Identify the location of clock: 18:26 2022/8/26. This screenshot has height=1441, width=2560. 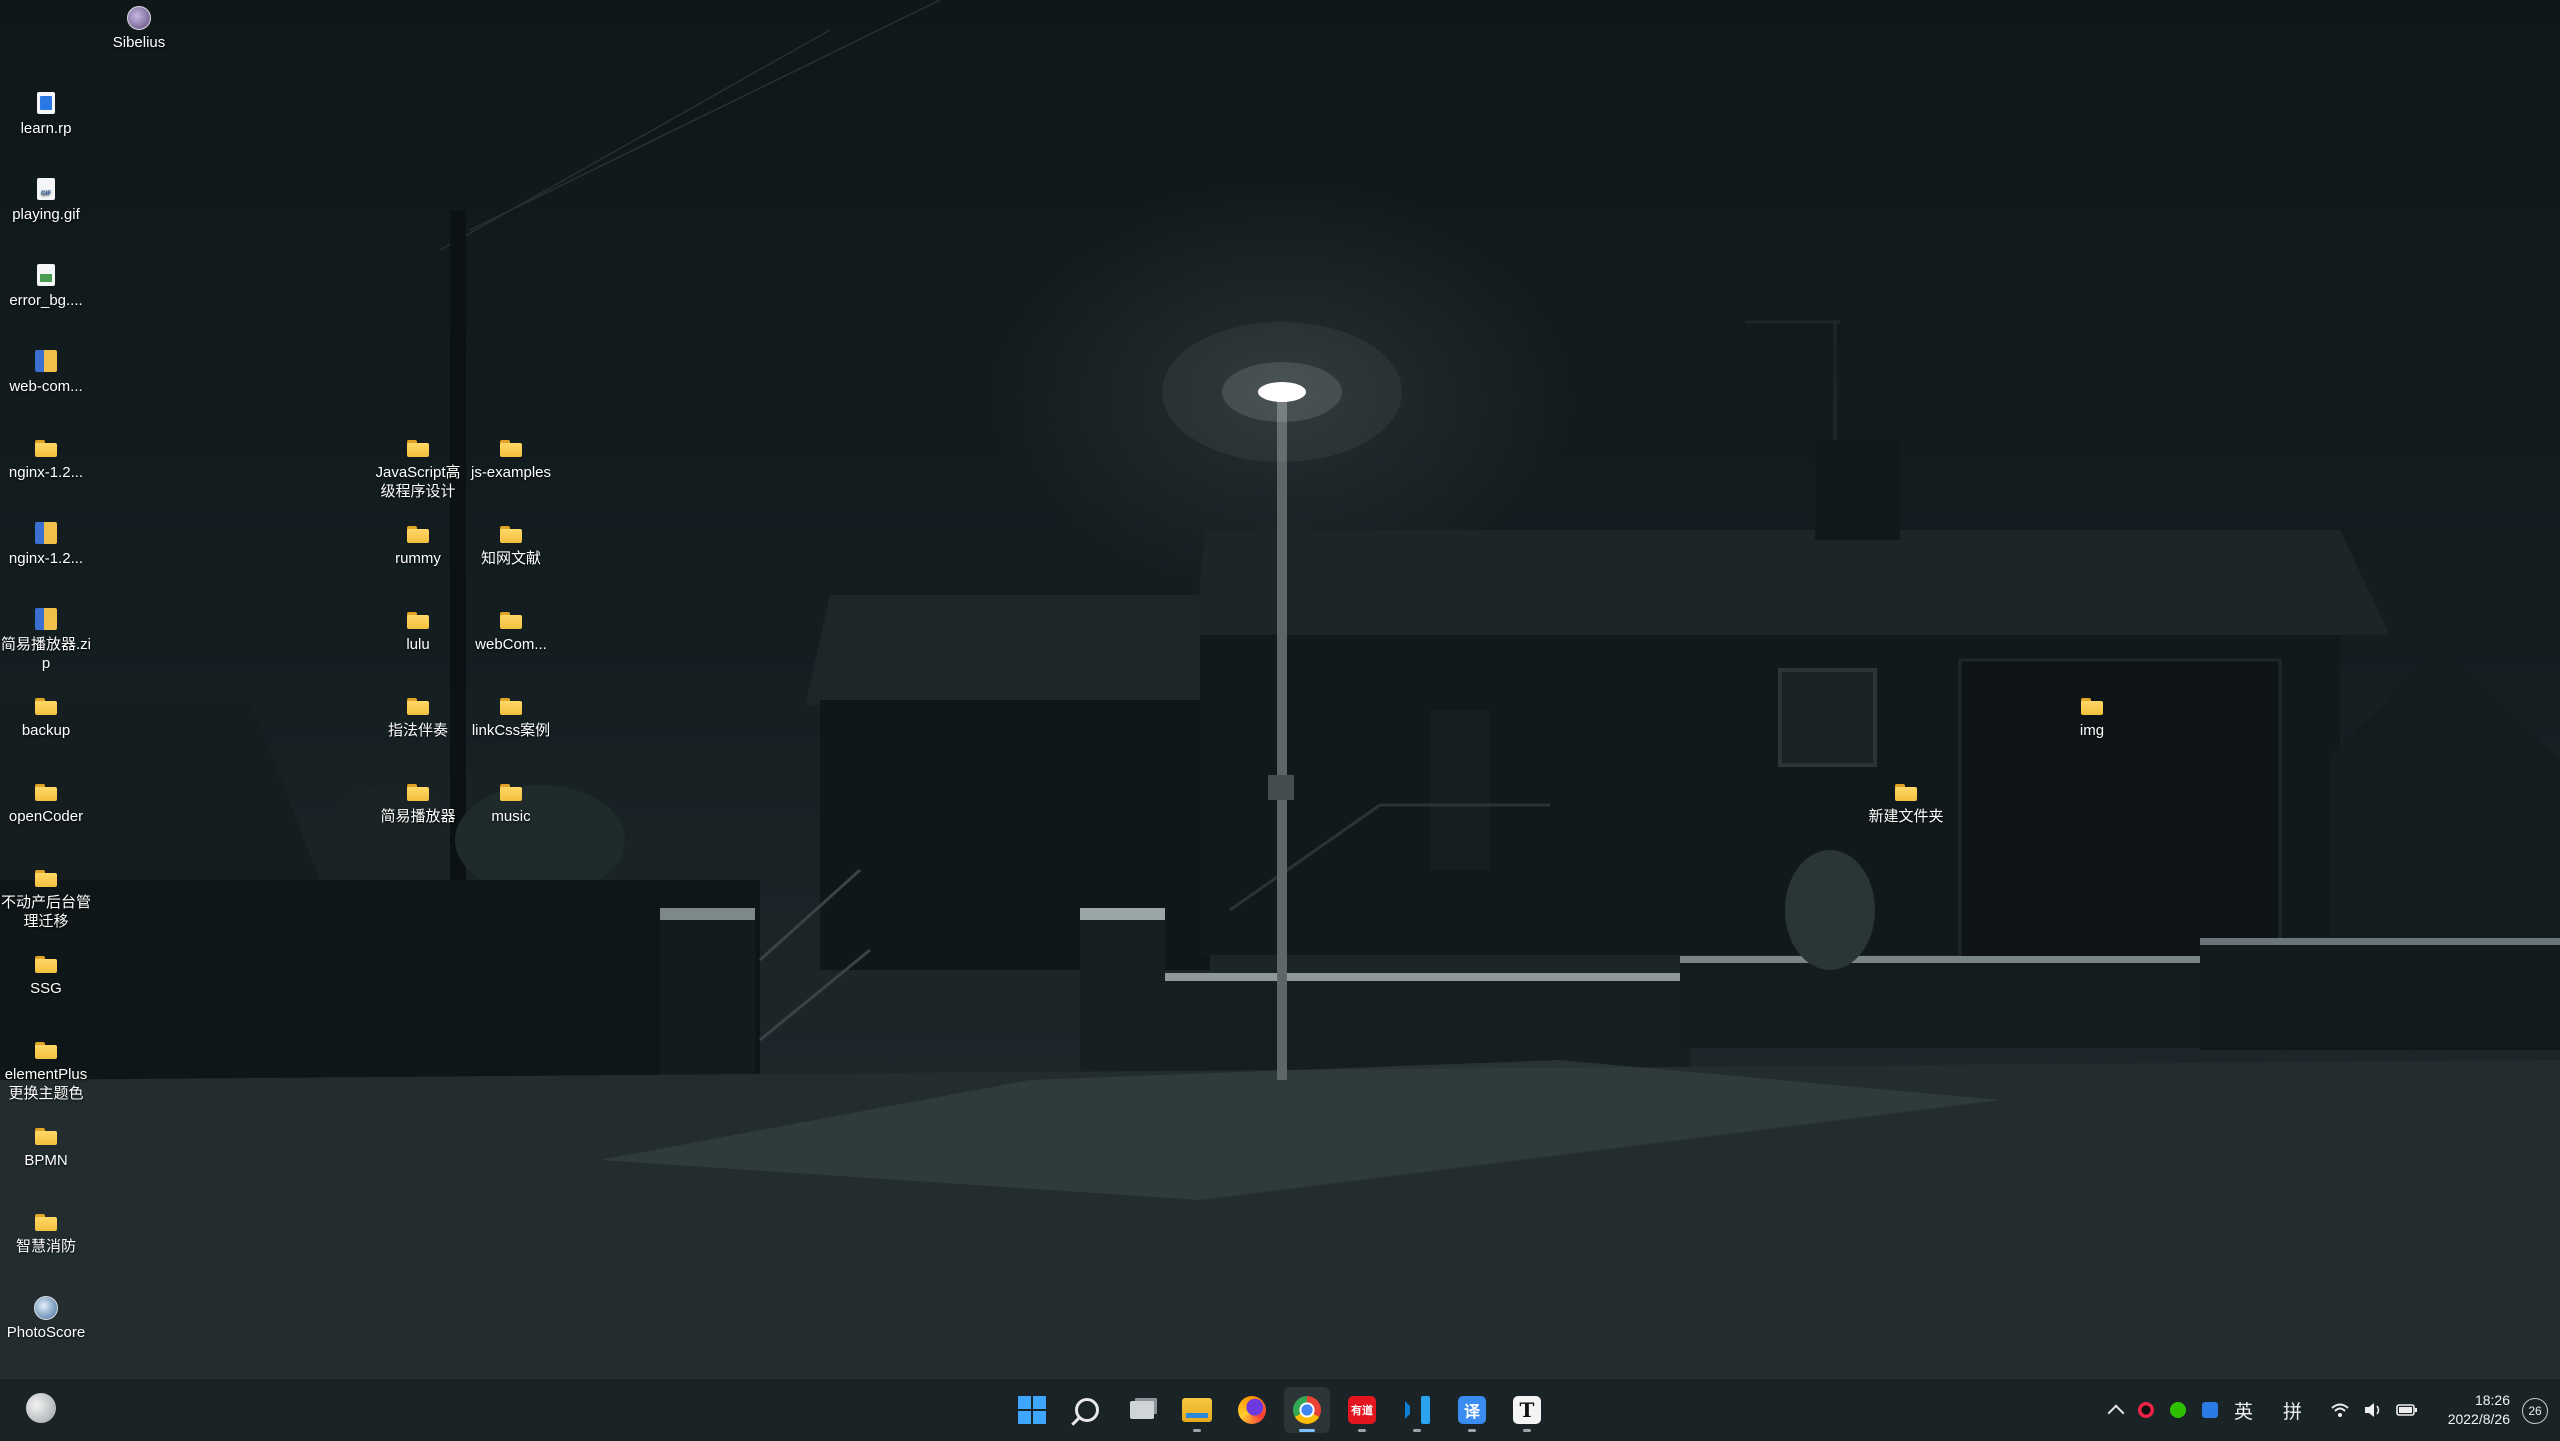
(2470, 1410).